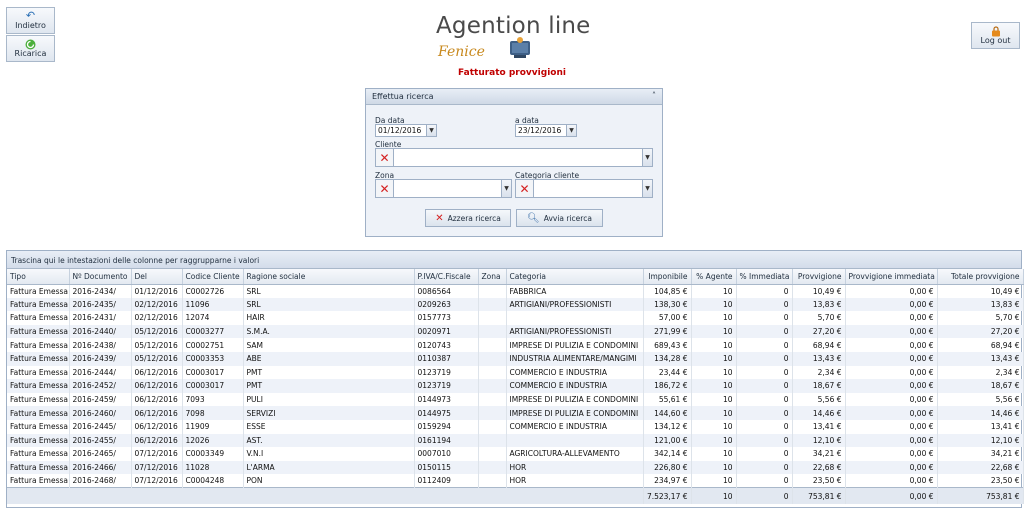  Describe the element at coordinates (819, 399) in the screenshot. I see `cell-provvigione: 5,56 €` at that location.